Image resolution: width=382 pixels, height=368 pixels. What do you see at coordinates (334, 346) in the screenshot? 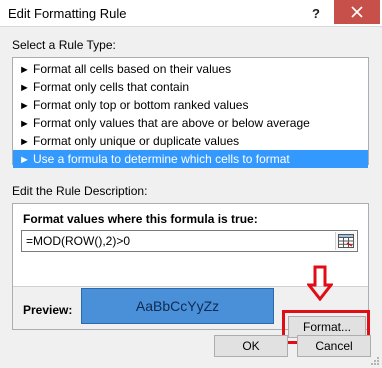
I see `cancel-button: Cancel` at bounding box center [334, 346].